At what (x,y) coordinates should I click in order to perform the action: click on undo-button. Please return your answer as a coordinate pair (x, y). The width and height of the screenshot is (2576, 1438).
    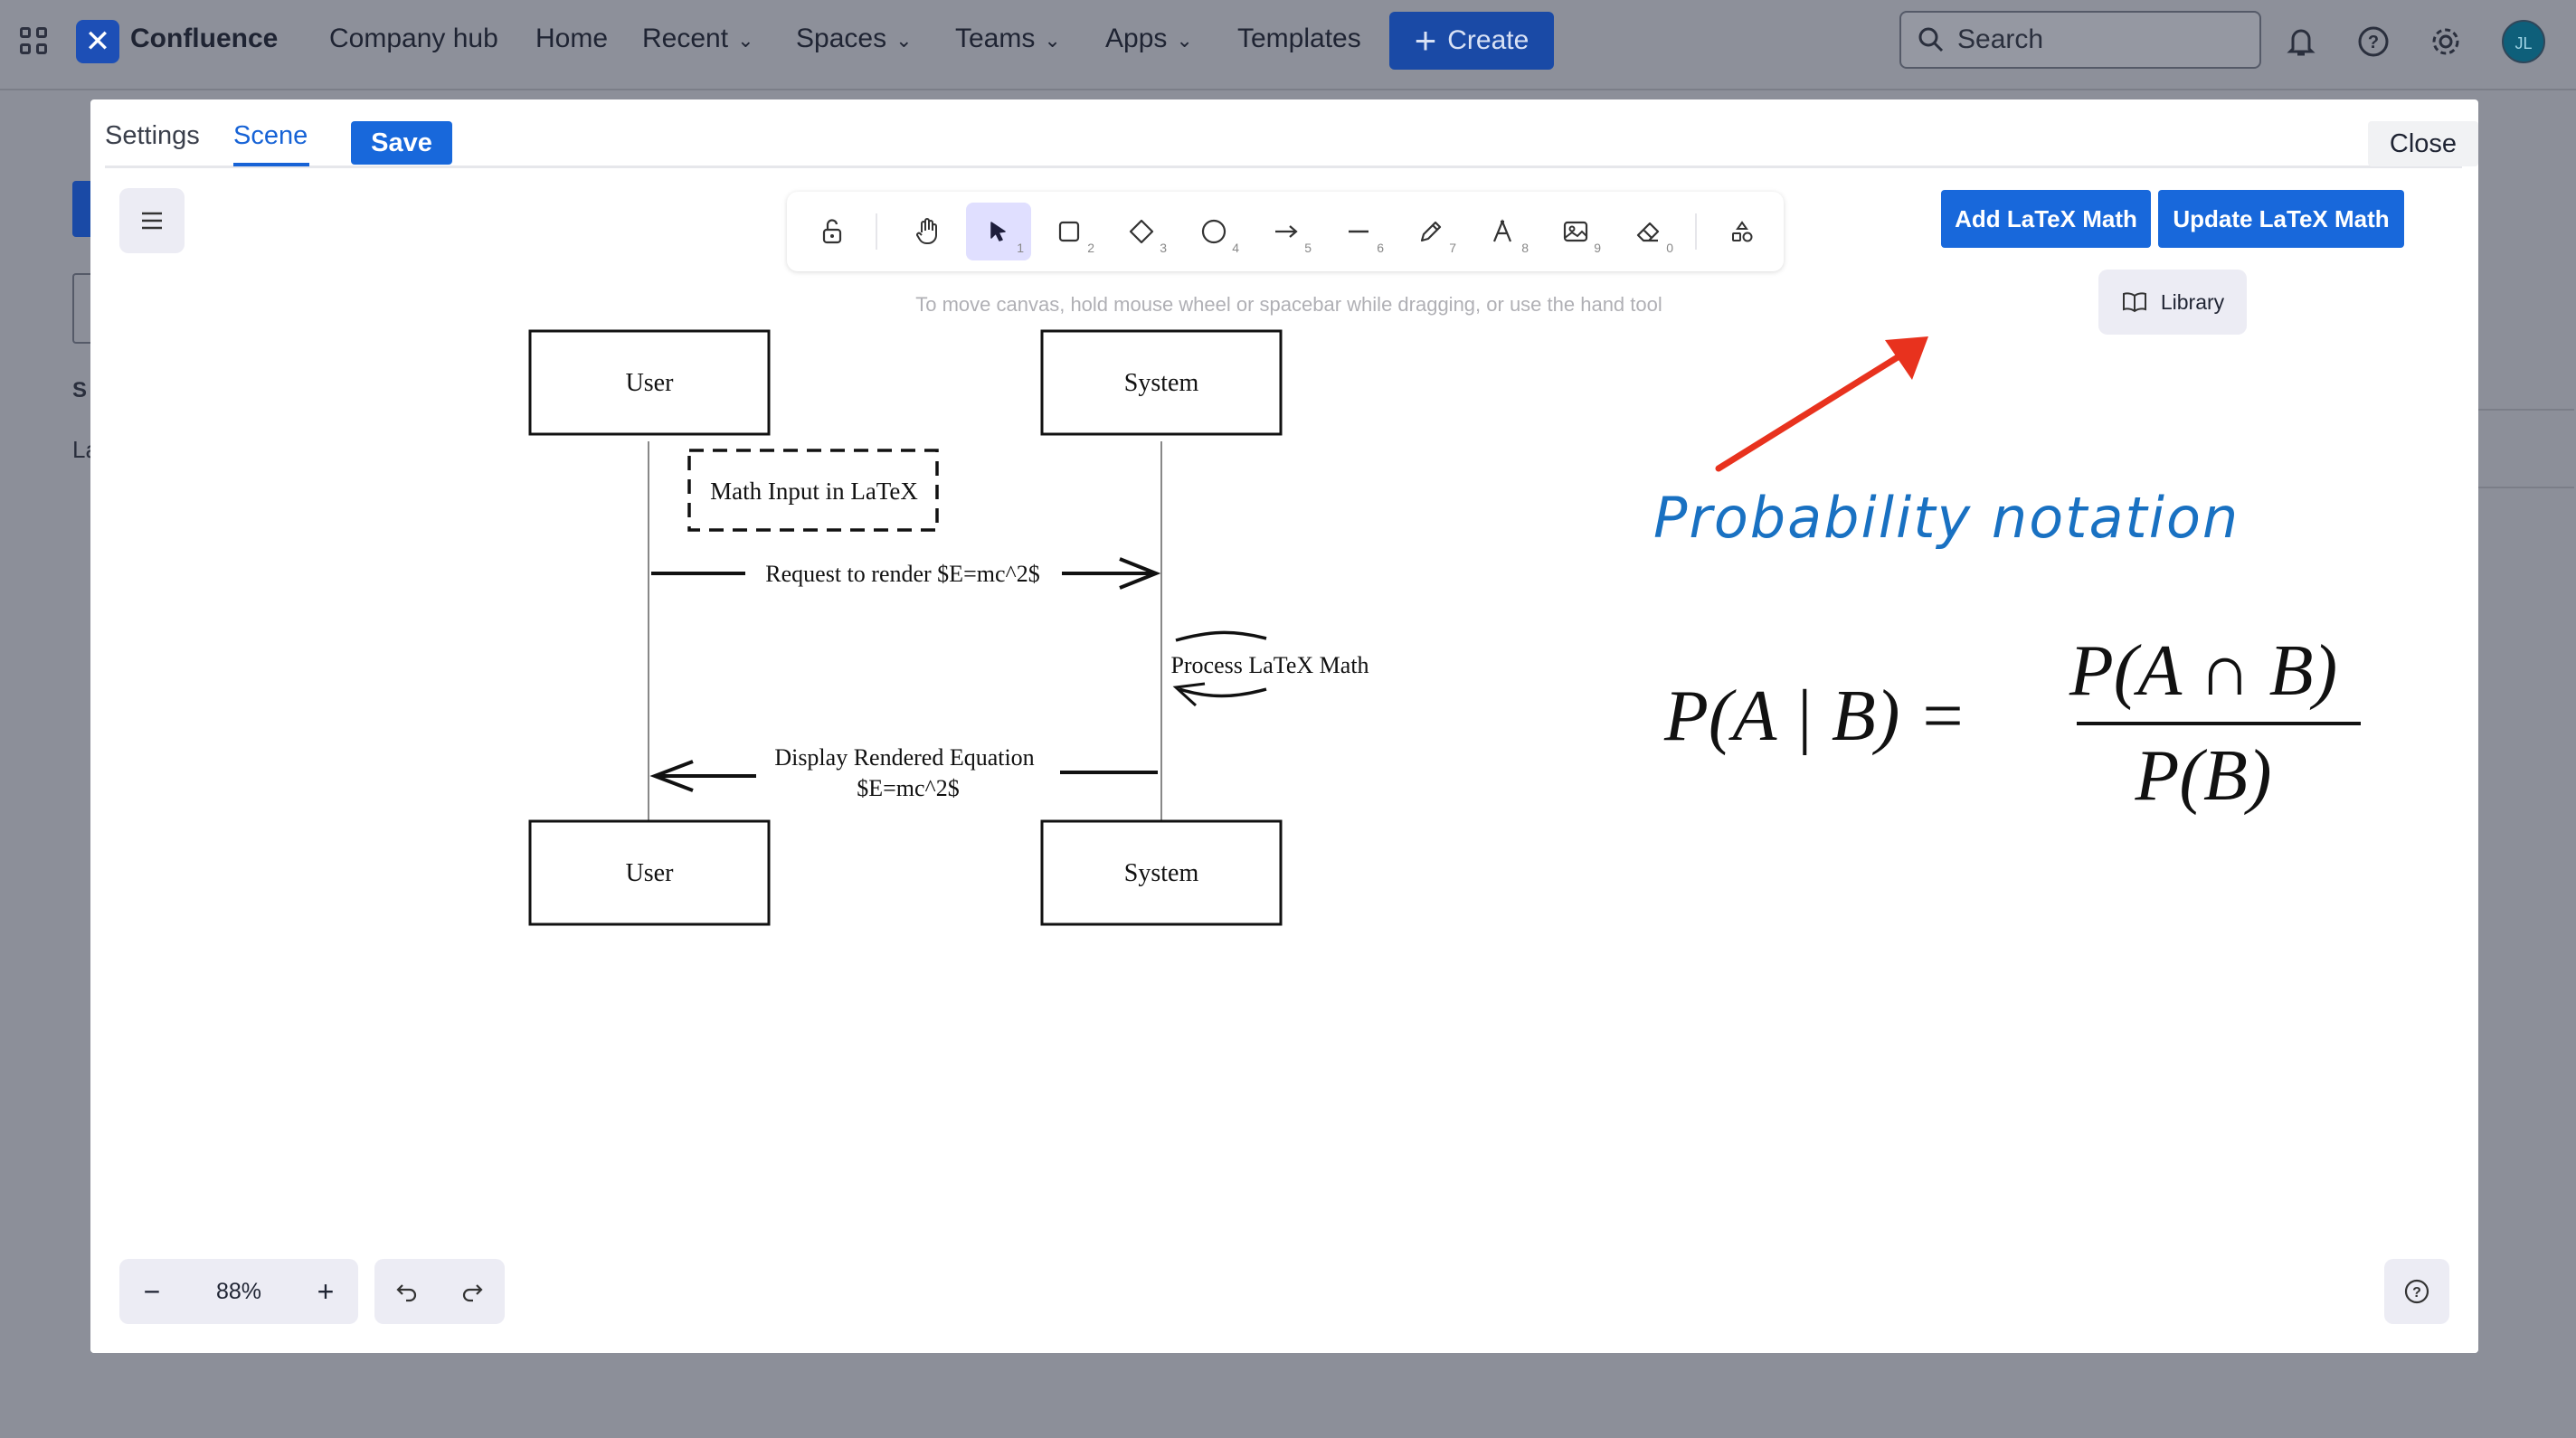
    Looking at the image, I should click on (407, 1291).